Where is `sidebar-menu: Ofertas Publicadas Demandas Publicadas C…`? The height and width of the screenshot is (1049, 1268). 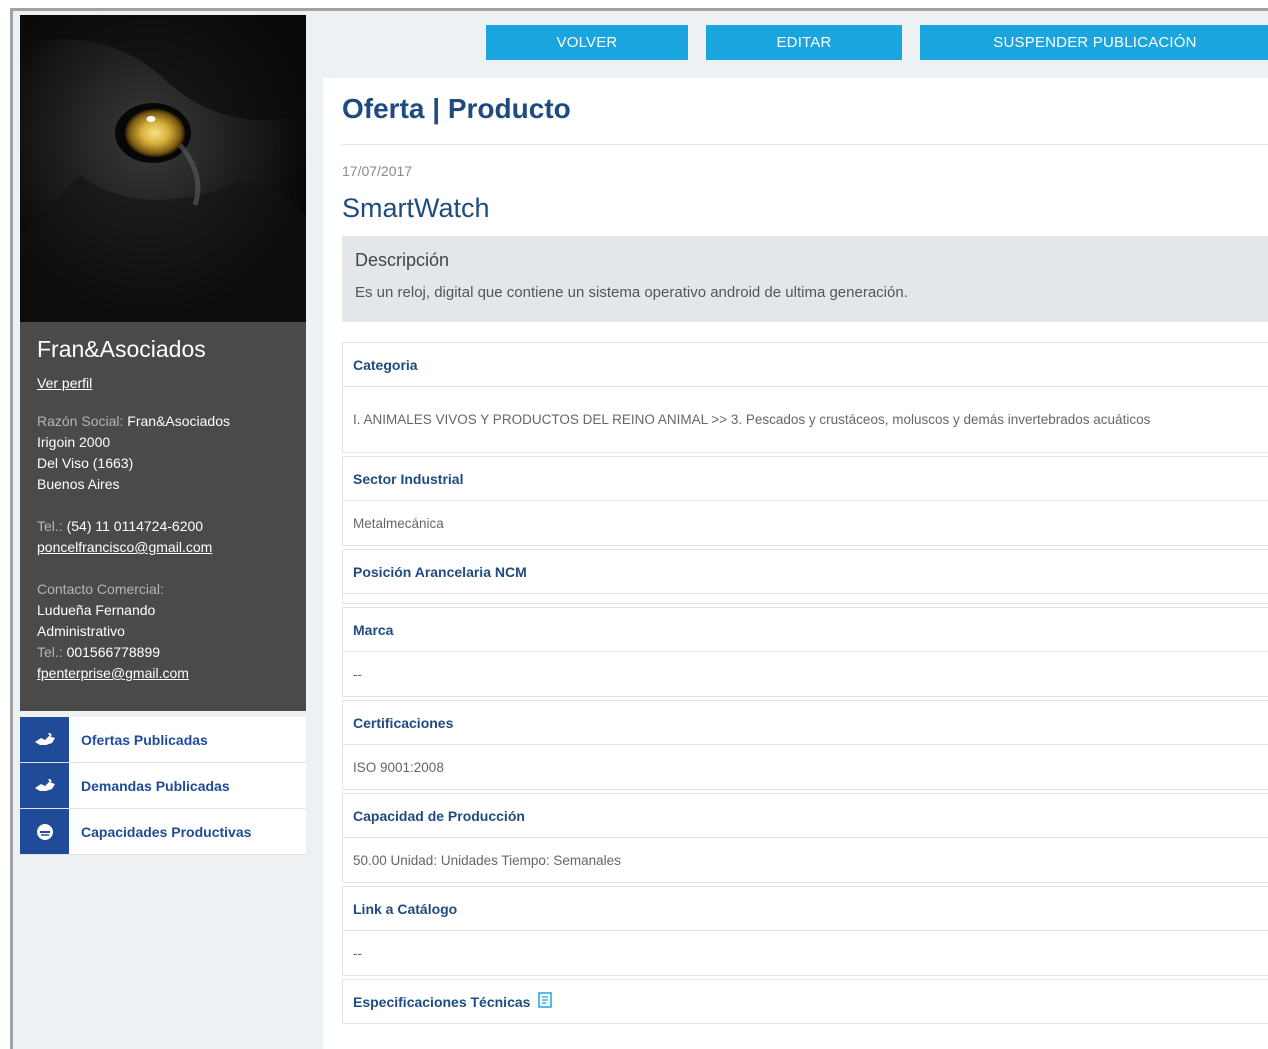
sidebar-menu: Ofertas Publicadas Demandas Publicadas C… is located at coordinates (163, 786).